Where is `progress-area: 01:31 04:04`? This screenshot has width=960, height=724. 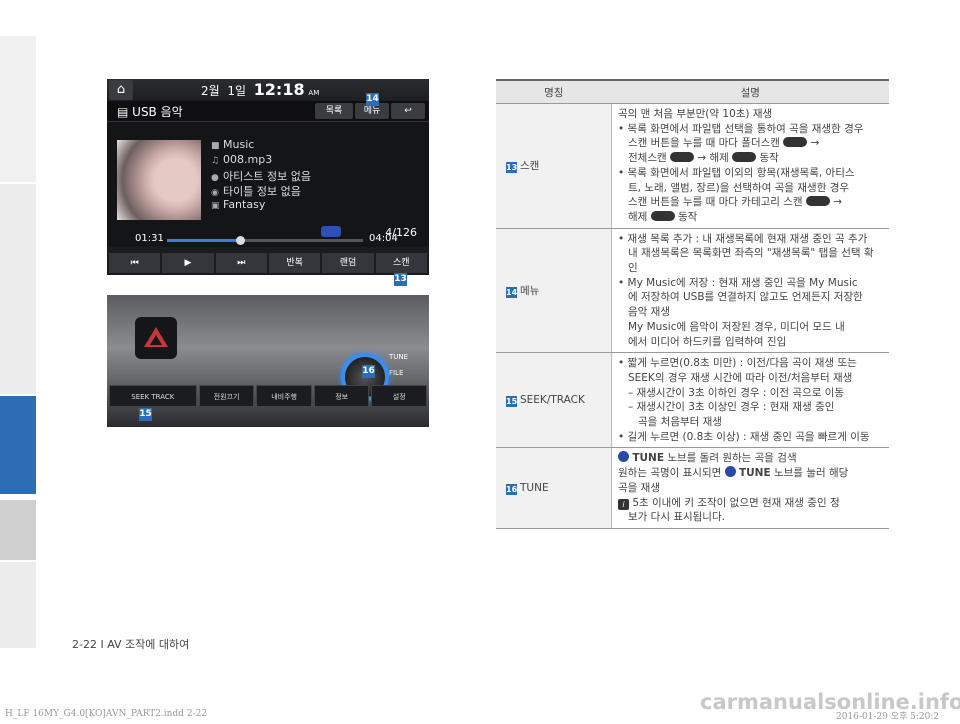
progress-area: 01:31 04:04 is located at coordinates (268, 240).